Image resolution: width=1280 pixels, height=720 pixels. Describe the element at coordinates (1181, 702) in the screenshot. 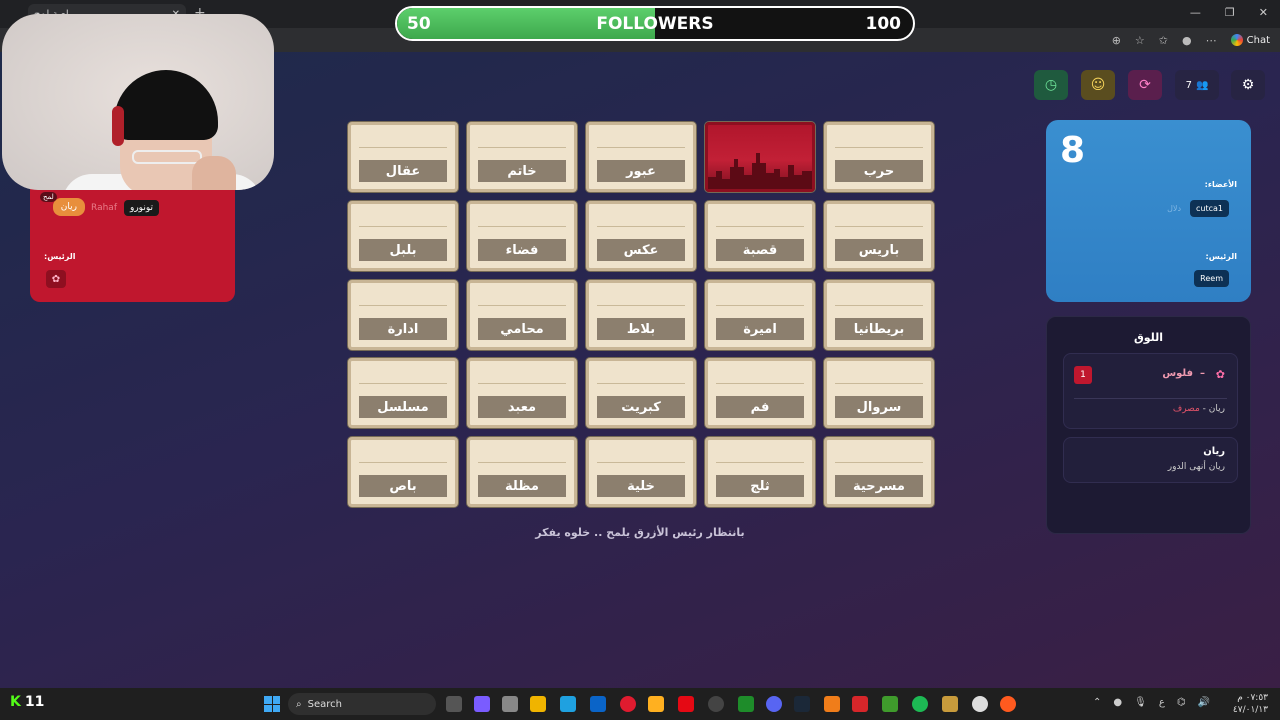

I see `network-icon: ⌬` at that location.